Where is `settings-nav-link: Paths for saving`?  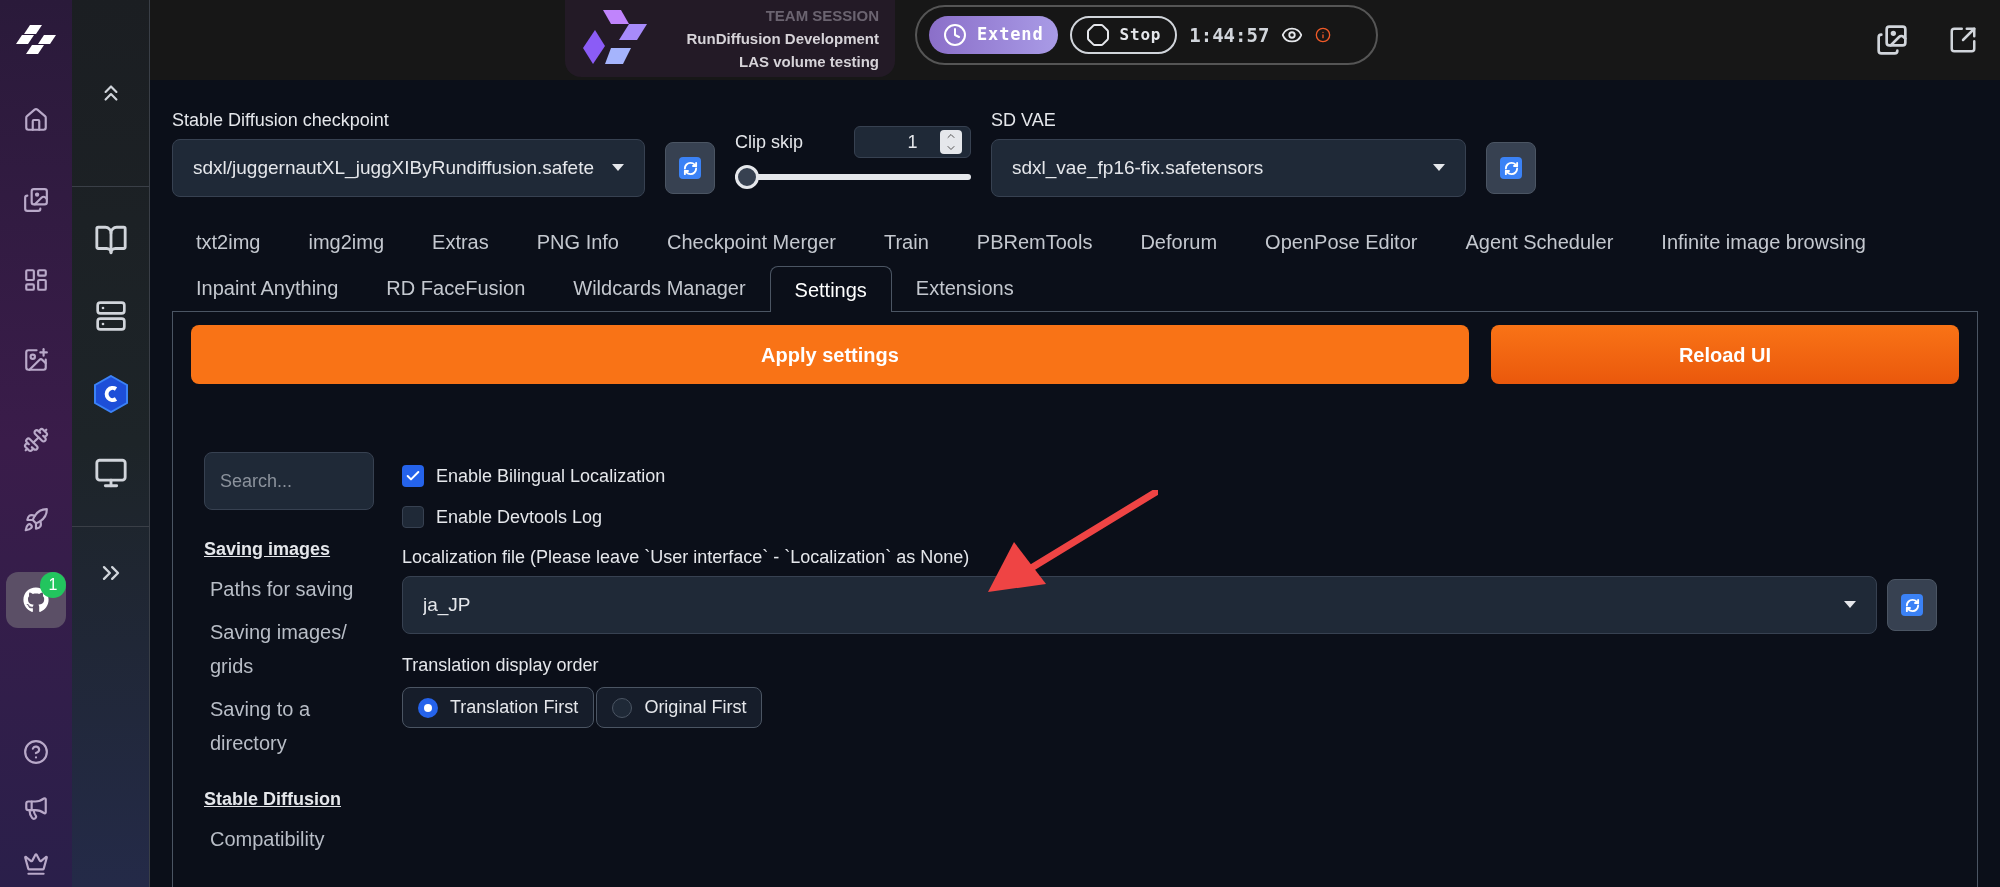
settings-nav-link: Paths for saving is located at coordinates (292, 589).